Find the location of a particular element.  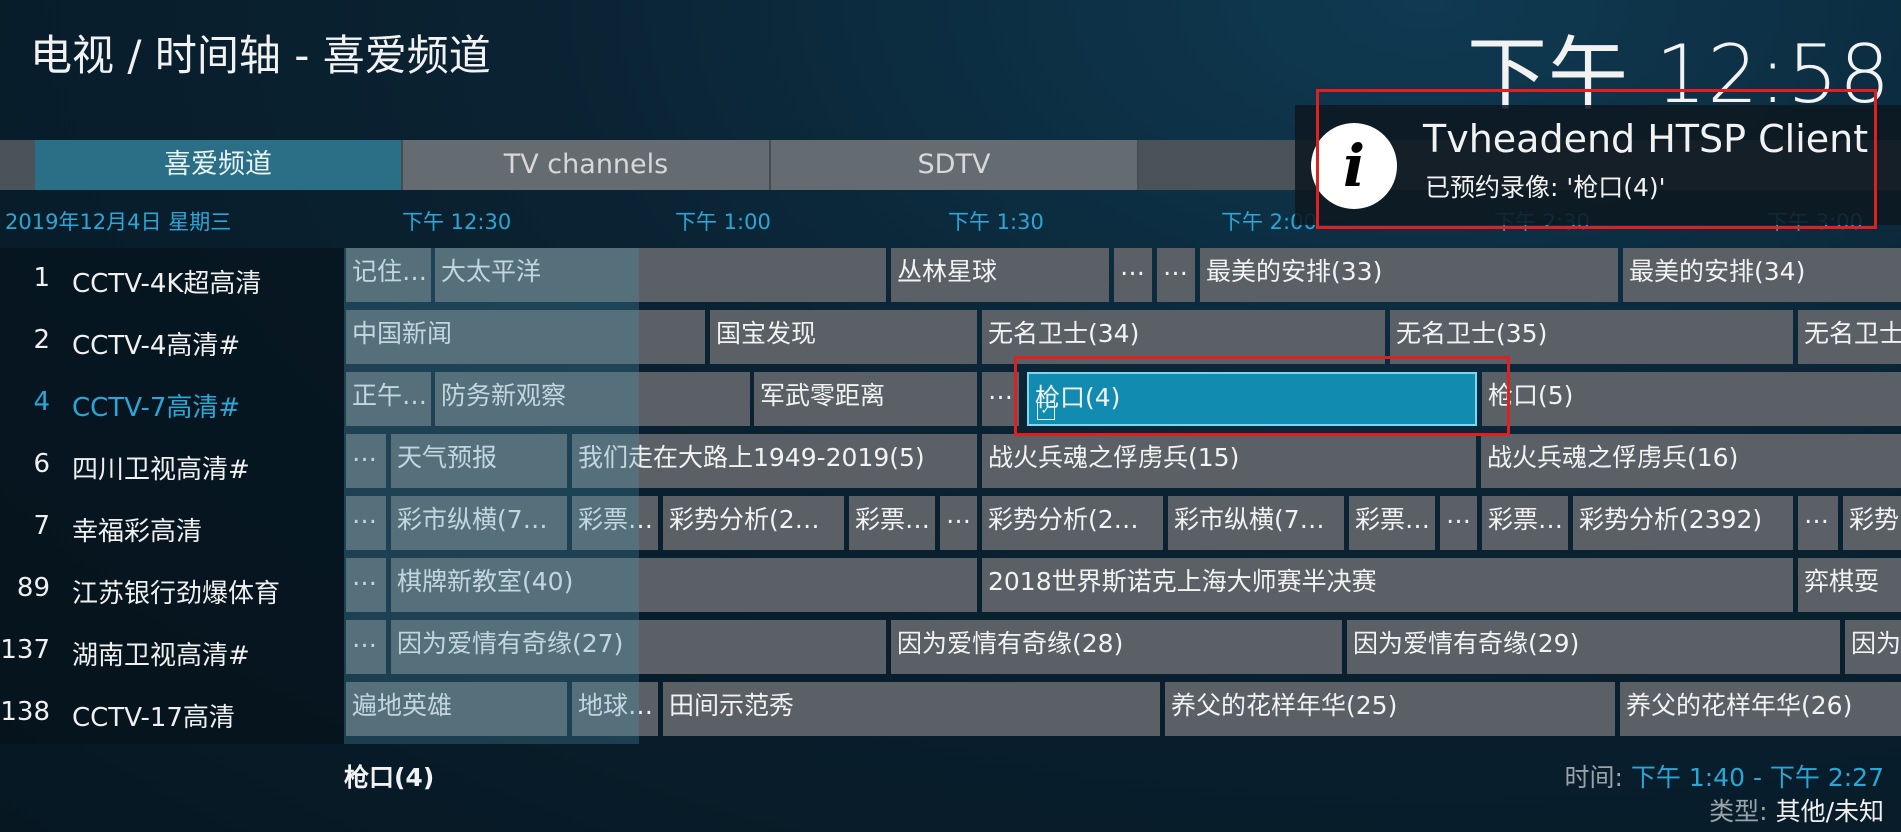

channel-name: CCTV-4高清# is located at coordinates (156, 346).